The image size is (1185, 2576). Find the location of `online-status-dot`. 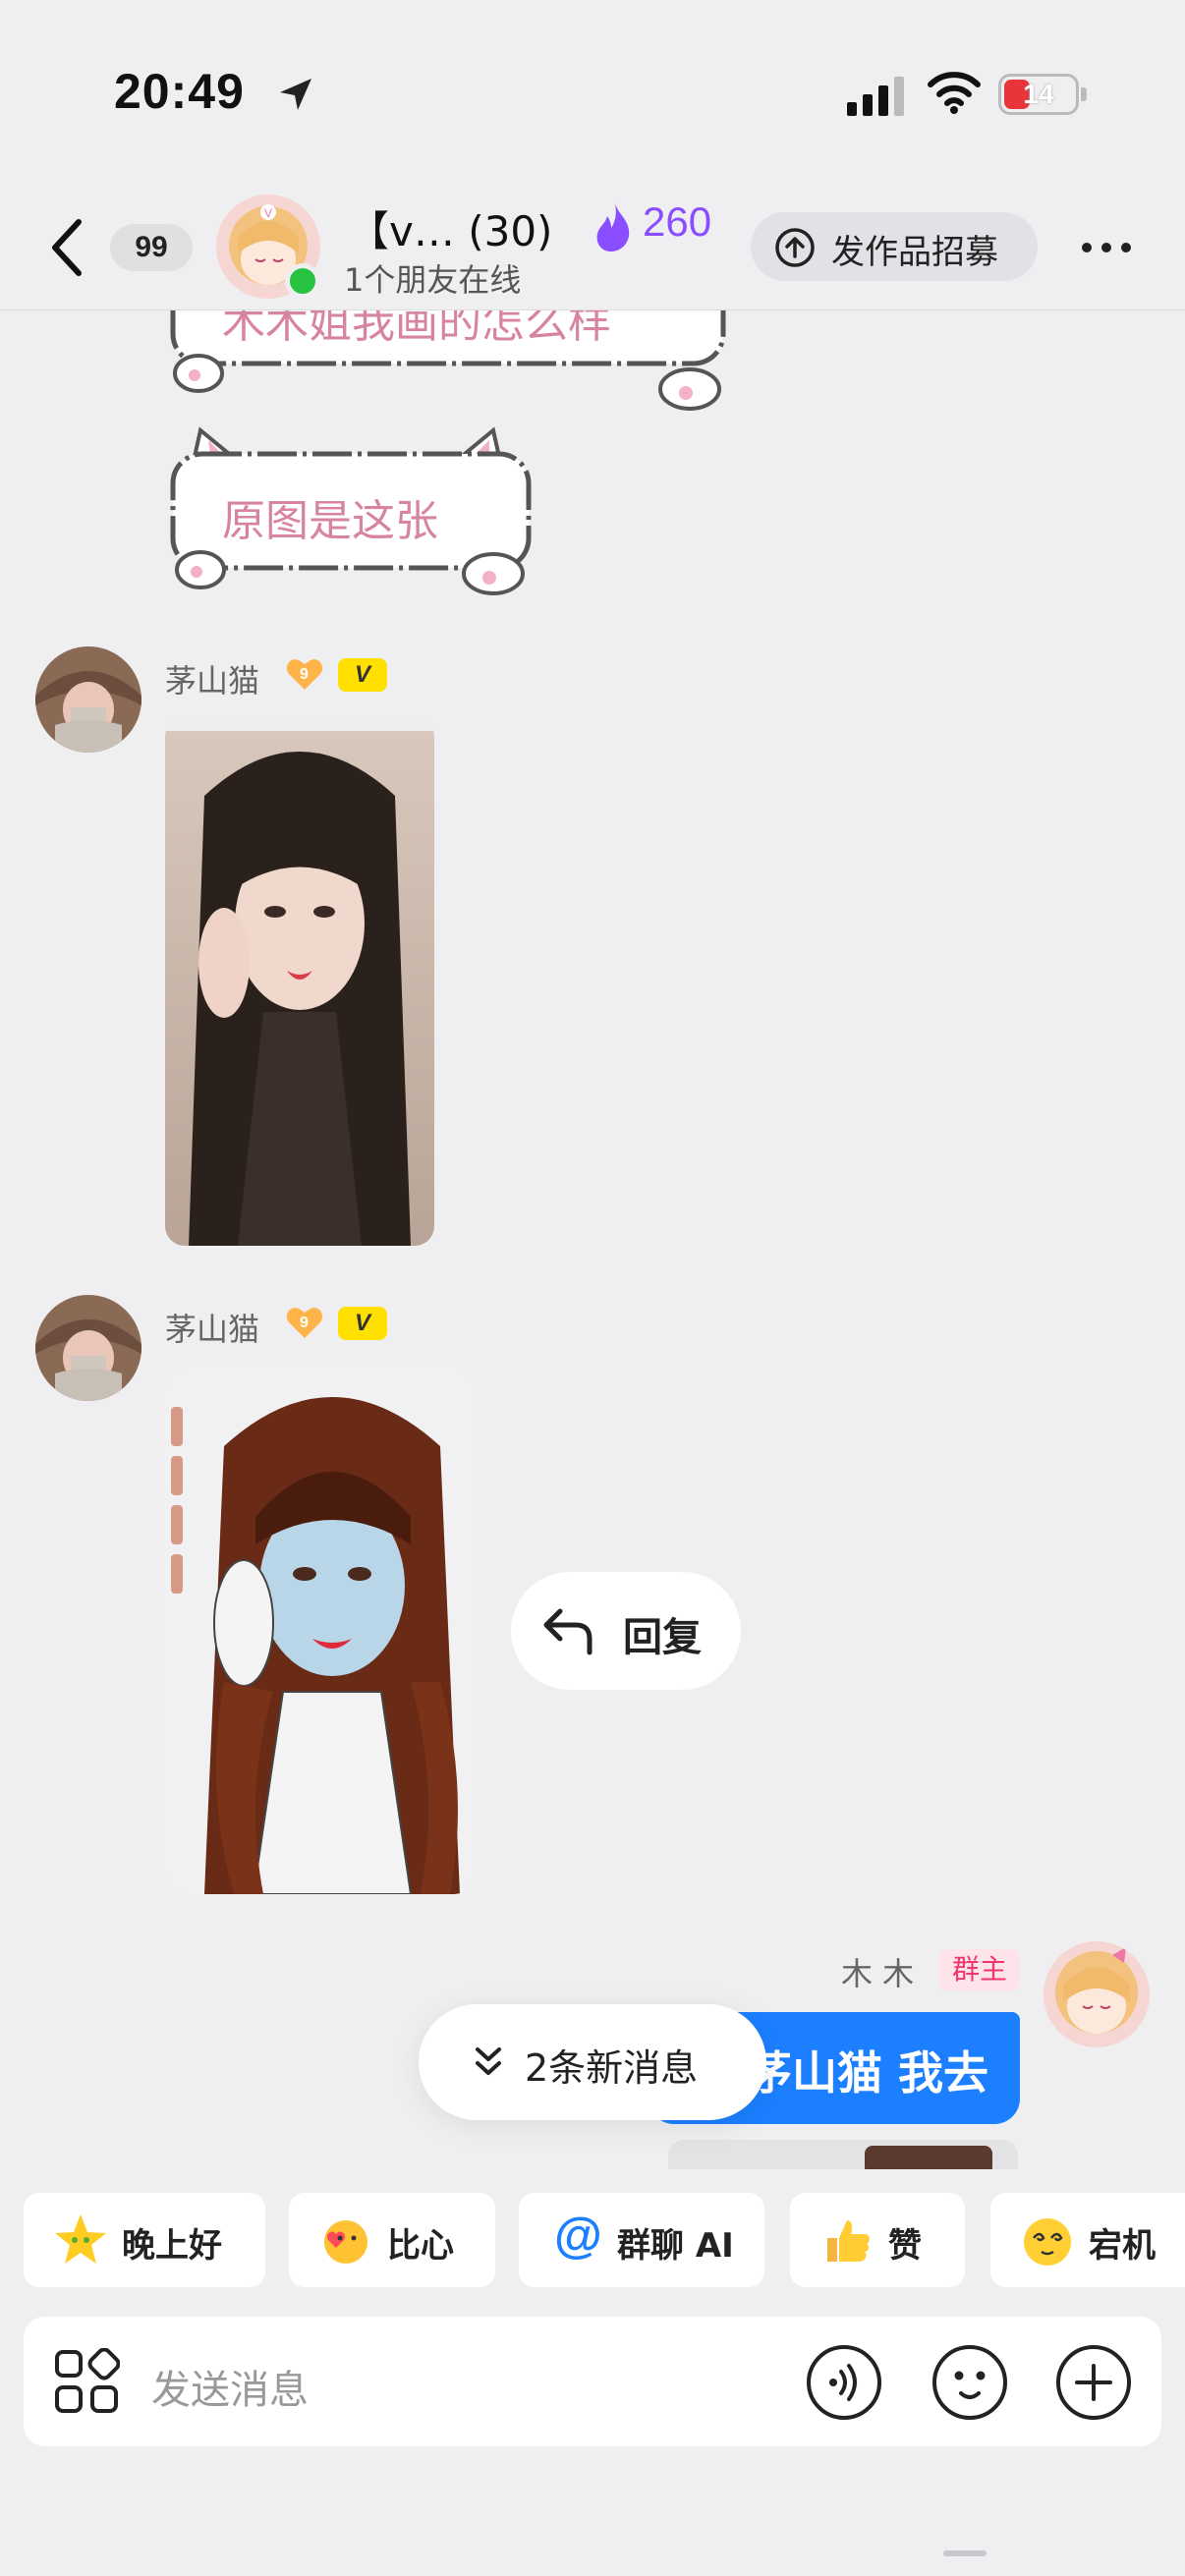

online-status-dot is located at coordinates (303, 281).